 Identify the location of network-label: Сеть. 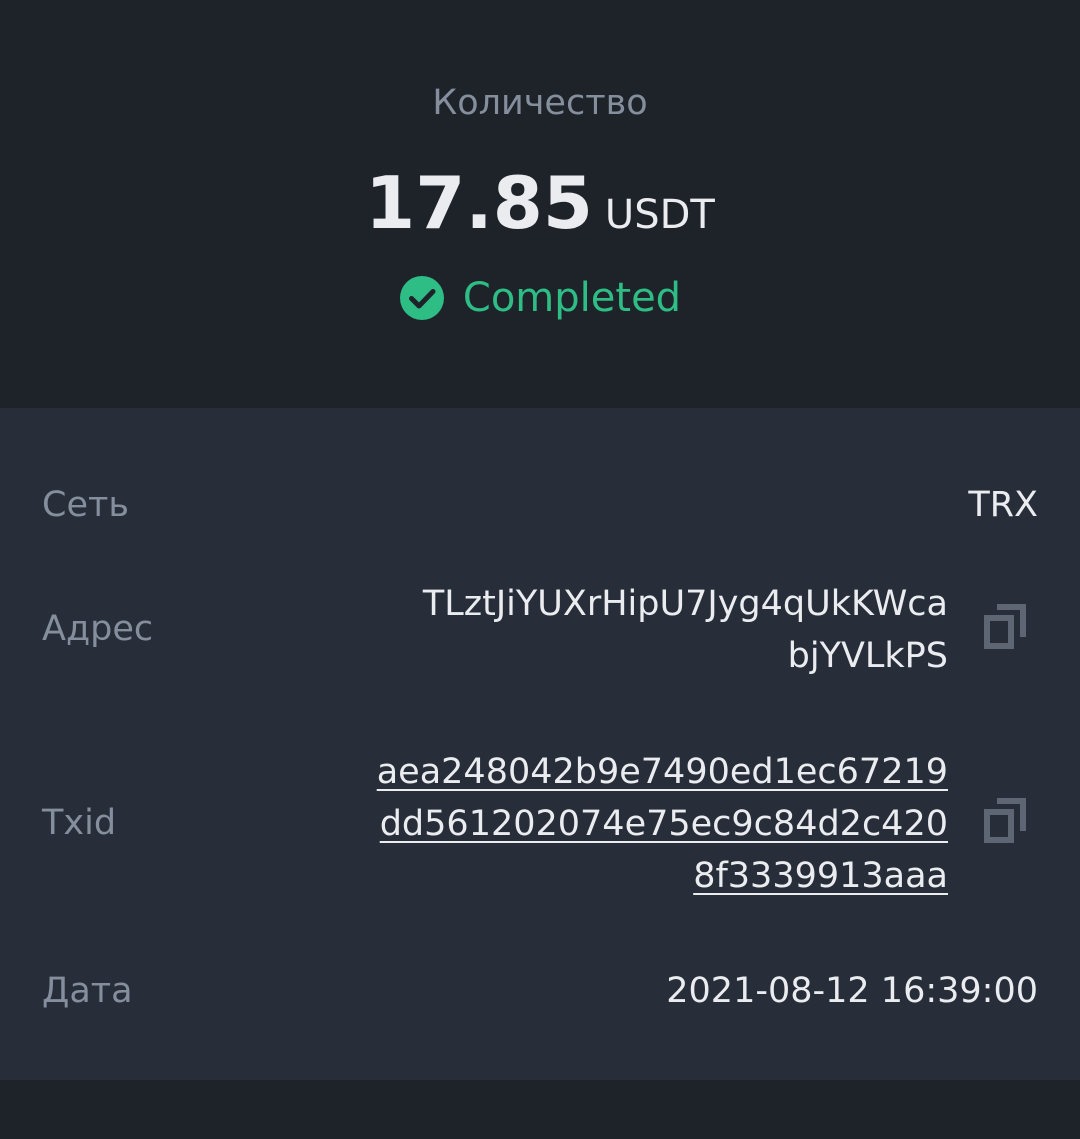
(85, 505).